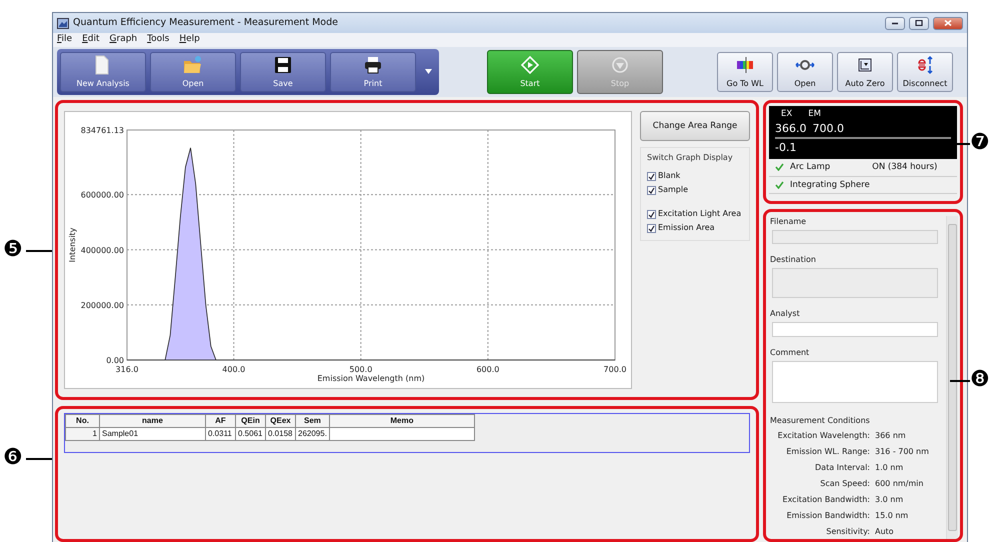 This screenshot has height=542, width=991. I want to click on em-label: EM, so click(814, 114).